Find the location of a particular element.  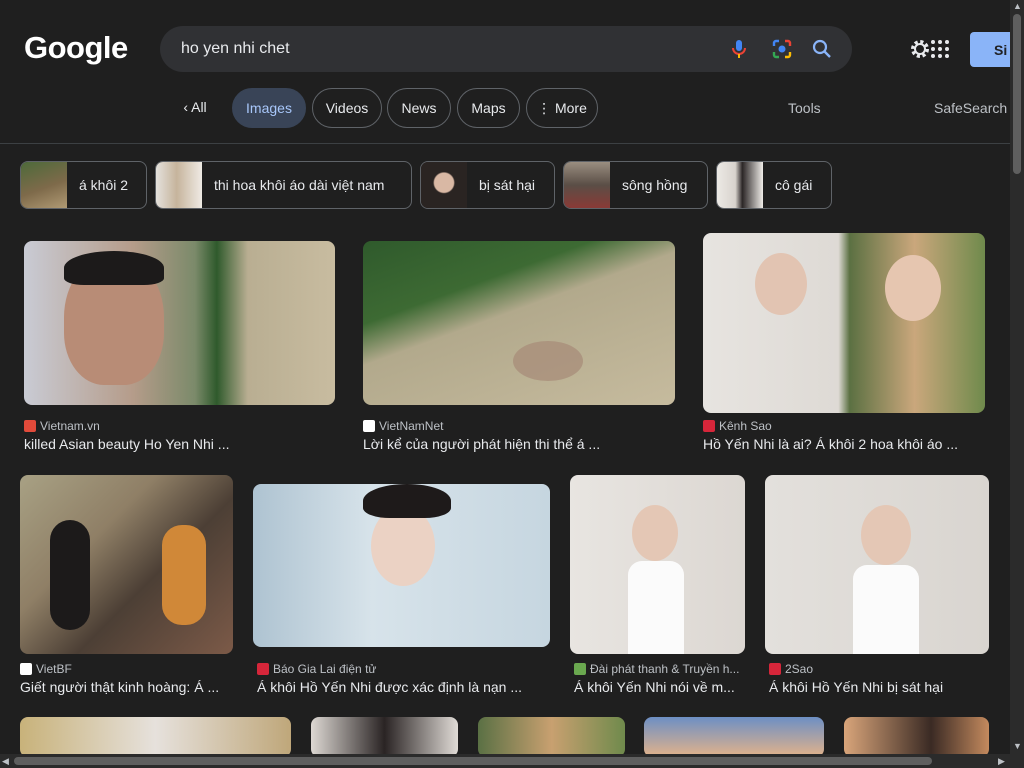

result-card: 2Sao Á khôi Hồ Yến Nhi bị sát hại is located at coordinates (877, 588).